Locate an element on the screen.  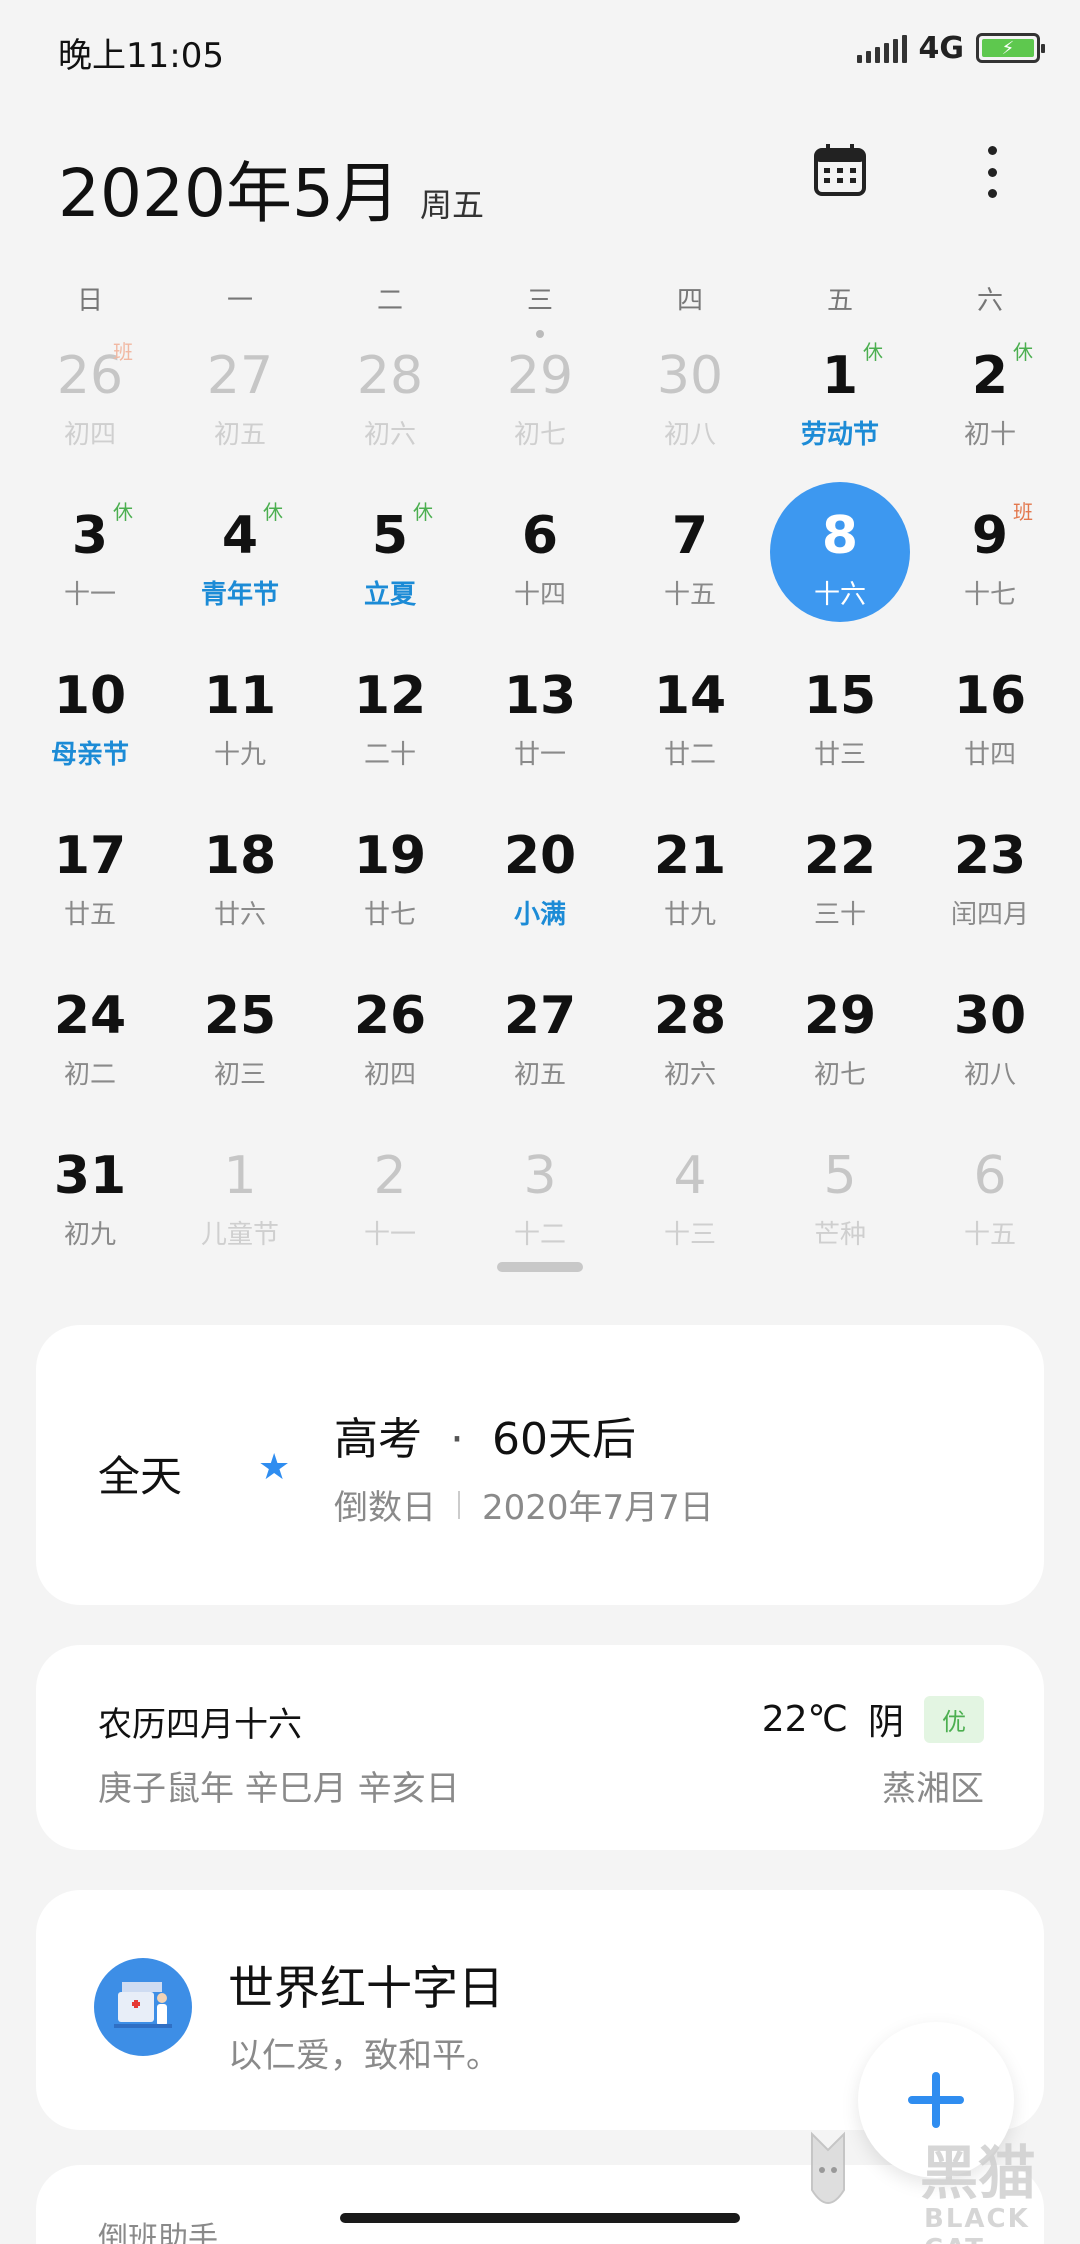
calendar-day: 9 十七 班 is located at coordinates (990, 560).